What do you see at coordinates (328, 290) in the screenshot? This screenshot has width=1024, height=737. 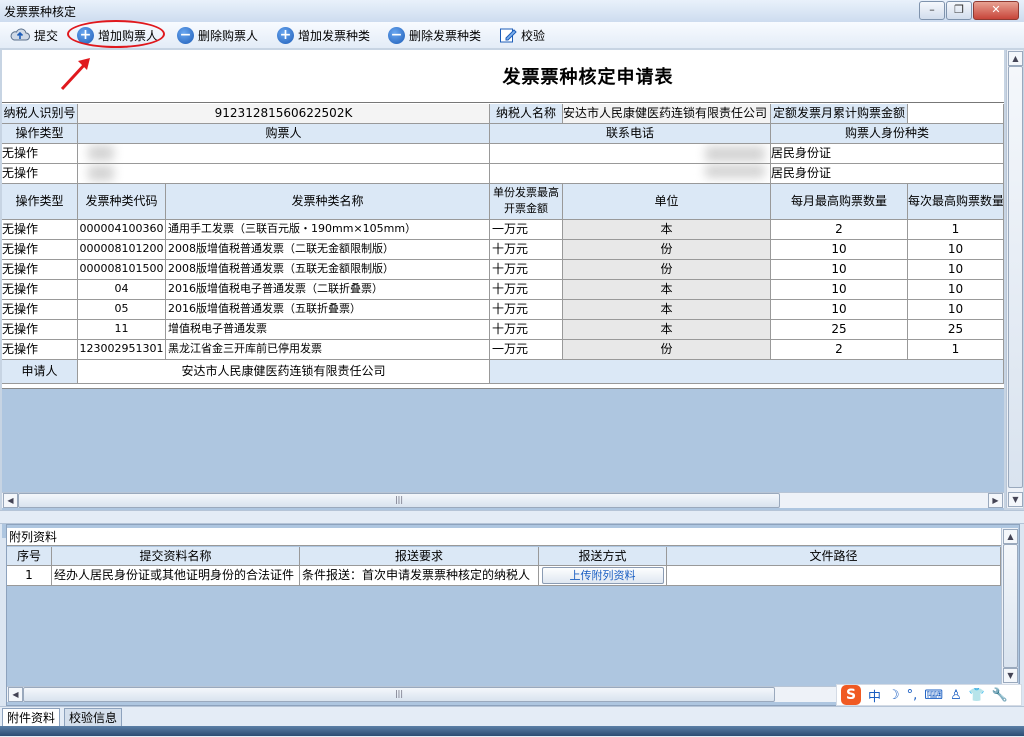 I see `invoice-cell-name: 2016版增值税电子普通发票（二联折叠票）` at bounding box center [328, 290].